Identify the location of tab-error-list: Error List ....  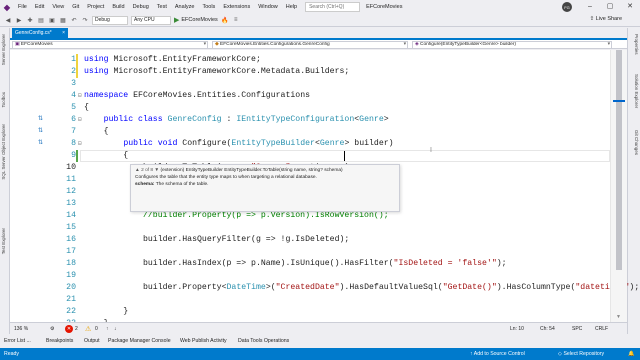
(17, 341).